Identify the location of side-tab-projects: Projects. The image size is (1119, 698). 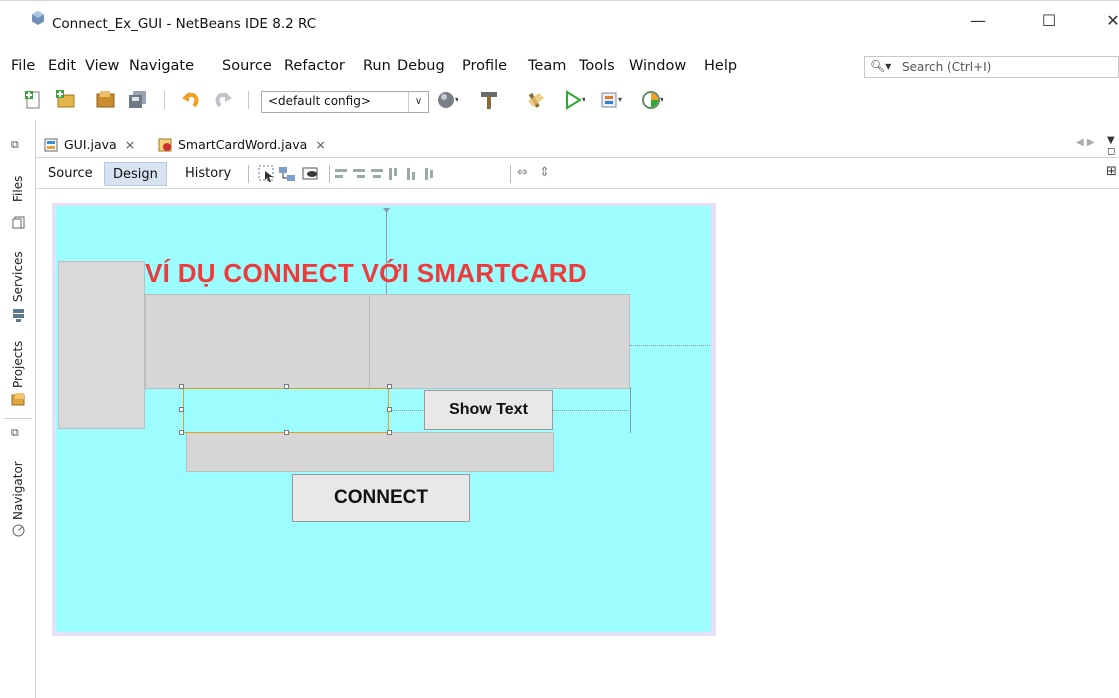
(19, 374).